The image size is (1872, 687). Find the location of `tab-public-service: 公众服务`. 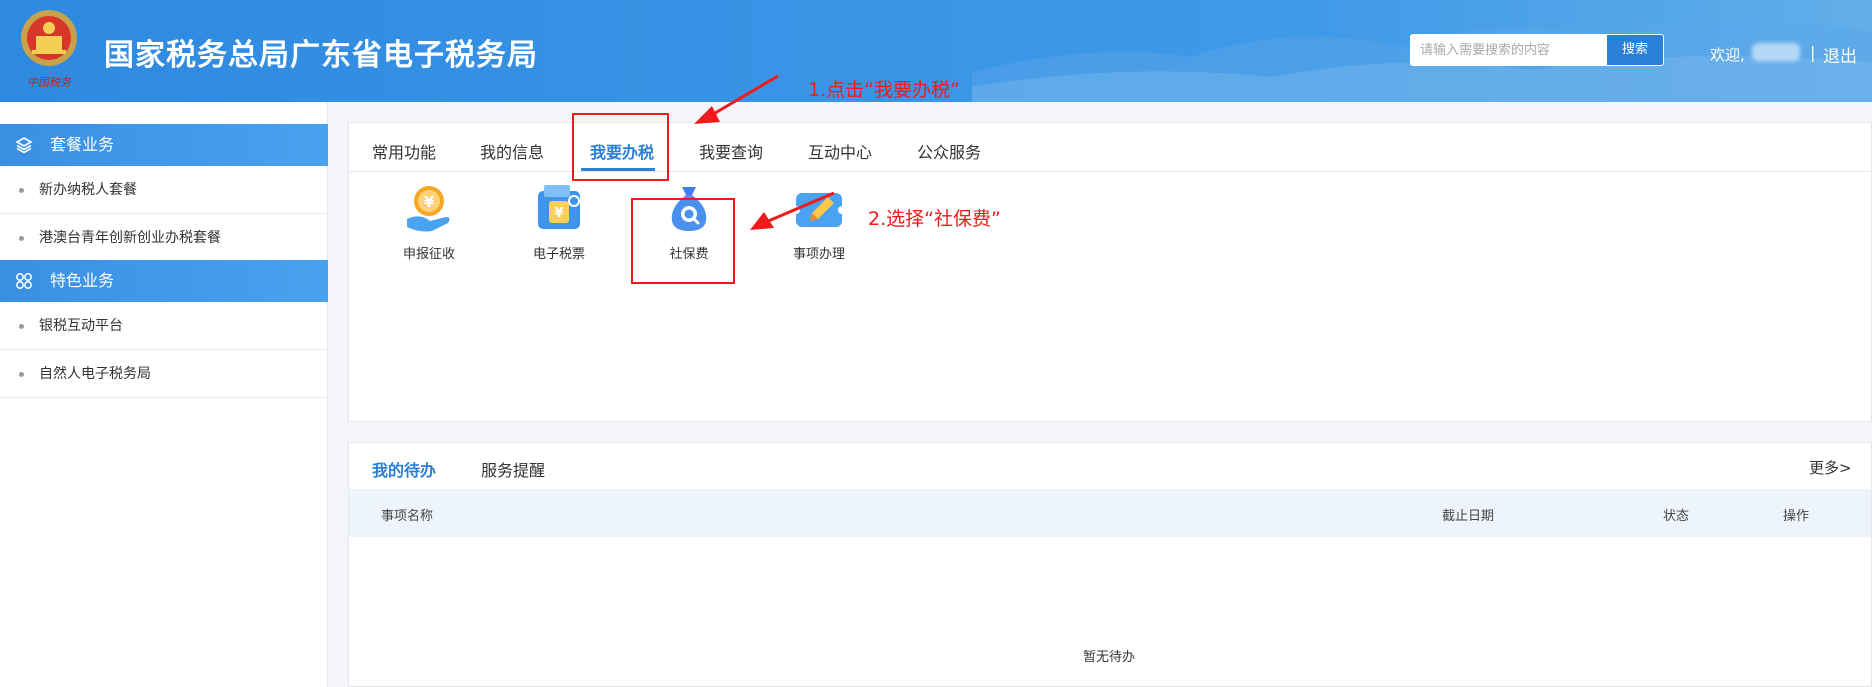

tab-public-service: 公众服务 is located at coordinates (949, 151).